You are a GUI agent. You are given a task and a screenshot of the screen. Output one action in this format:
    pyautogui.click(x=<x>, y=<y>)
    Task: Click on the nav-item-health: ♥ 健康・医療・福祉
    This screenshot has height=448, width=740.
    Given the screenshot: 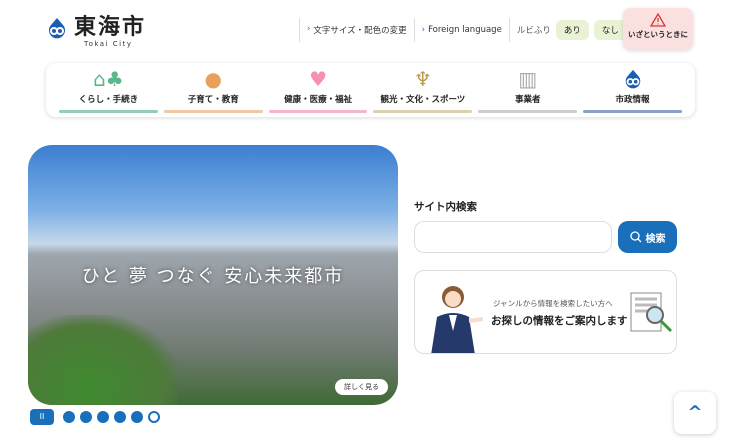 What is the action you would take?
    pyautogui.click(x=318, y=90)
    